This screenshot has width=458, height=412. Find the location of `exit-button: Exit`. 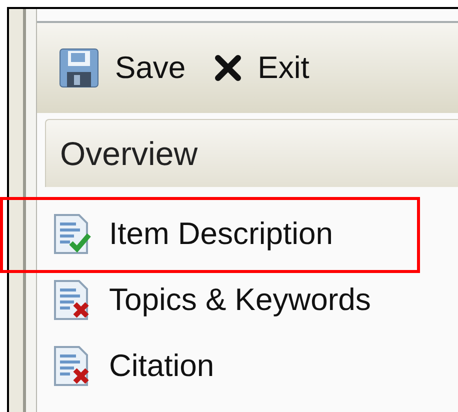

exit-button: Exit is located at coordinates (262, 68).